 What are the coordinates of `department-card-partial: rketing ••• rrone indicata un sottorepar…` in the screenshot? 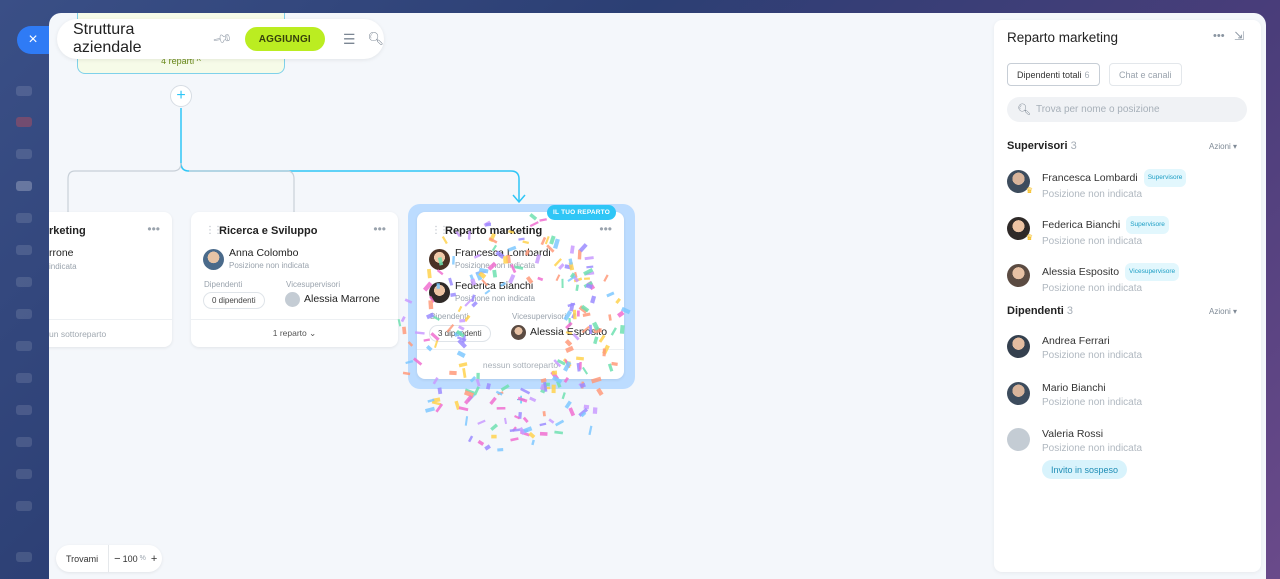 It's located at (110, 279).